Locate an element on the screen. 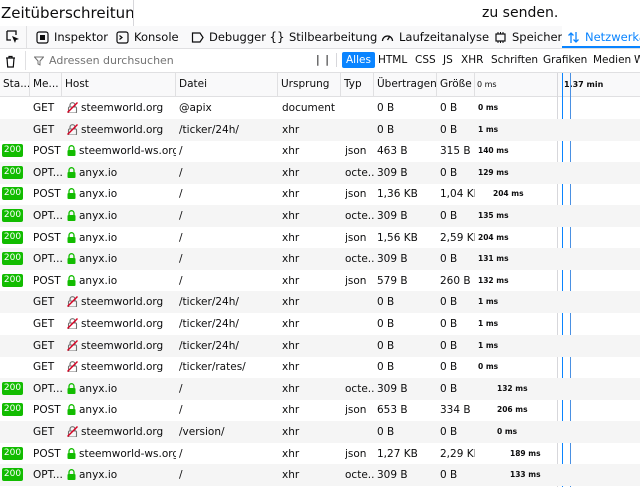 The width and height of the screenshot is (640, 487). request-timing-label: 206 ms is located at coordinates (512, 410).